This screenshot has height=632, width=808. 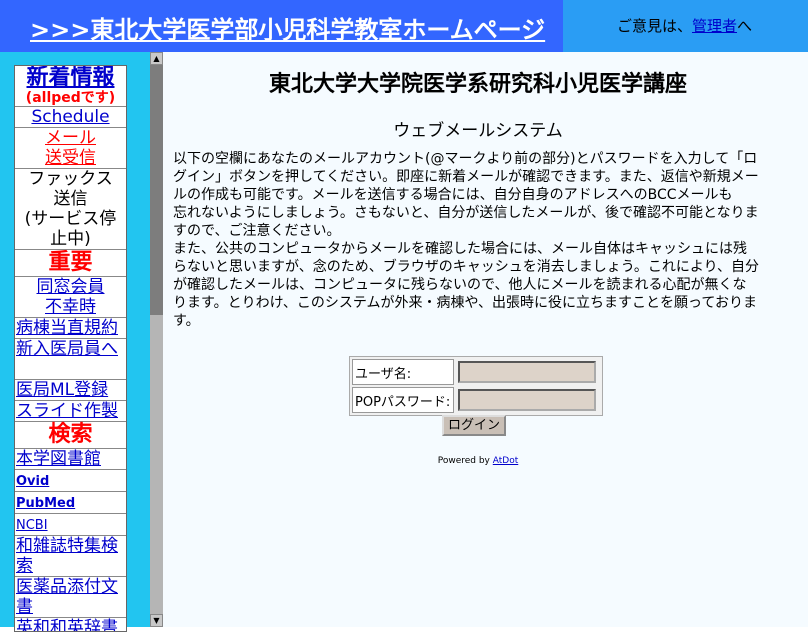 I want to click on sidebar-item-mail: メール 送受信, so click(x=70, y=148).